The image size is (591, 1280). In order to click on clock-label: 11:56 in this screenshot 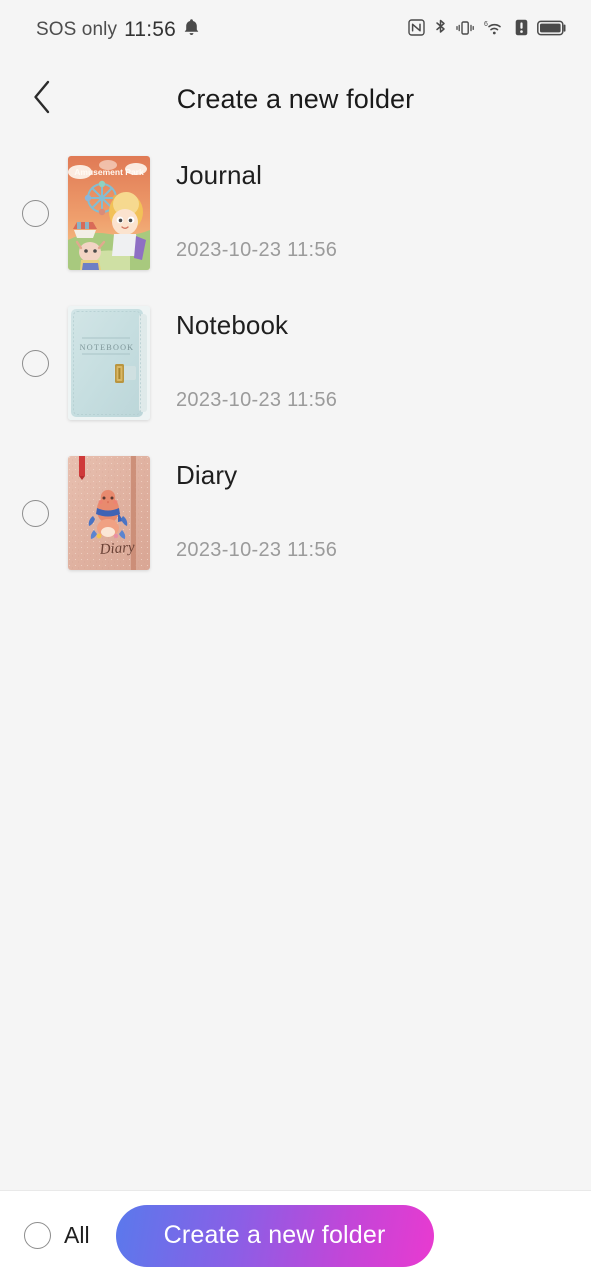, I will do `click(150, 29)`.